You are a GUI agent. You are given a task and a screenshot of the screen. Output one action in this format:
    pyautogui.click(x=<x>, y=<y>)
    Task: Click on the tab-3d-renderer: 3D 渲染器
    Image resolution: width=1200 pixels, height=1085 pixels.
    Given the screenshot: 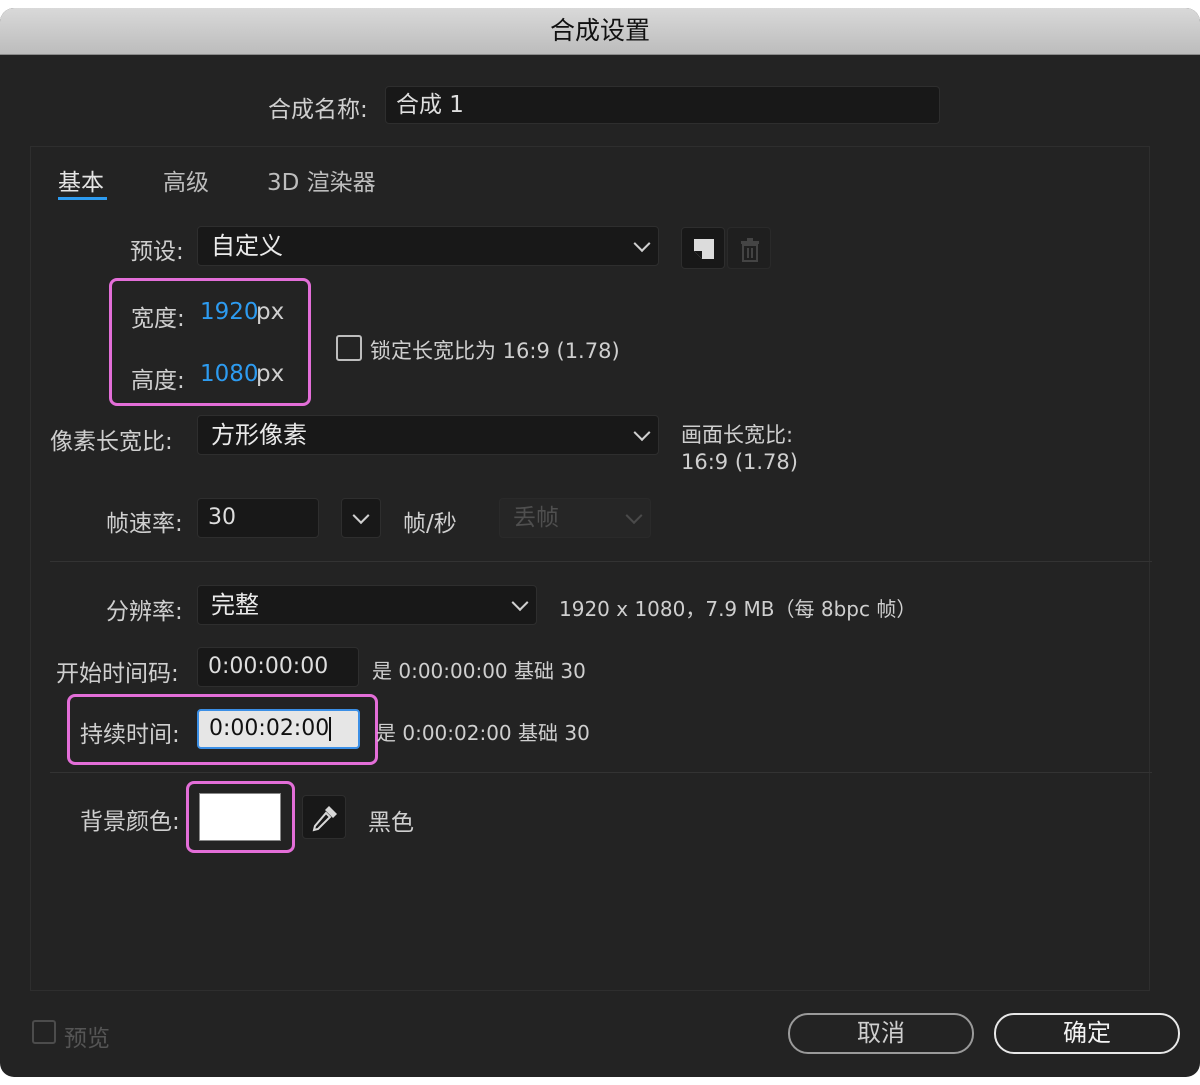 What is the action you would take?
    pyautogui.click(x=321, y=180)
    